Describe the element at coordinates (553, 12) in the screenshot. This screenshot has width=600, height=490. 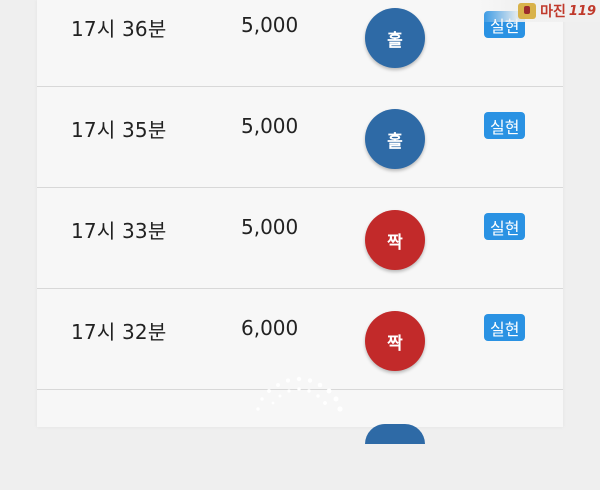
I see `logo-text: 마진` at that location.